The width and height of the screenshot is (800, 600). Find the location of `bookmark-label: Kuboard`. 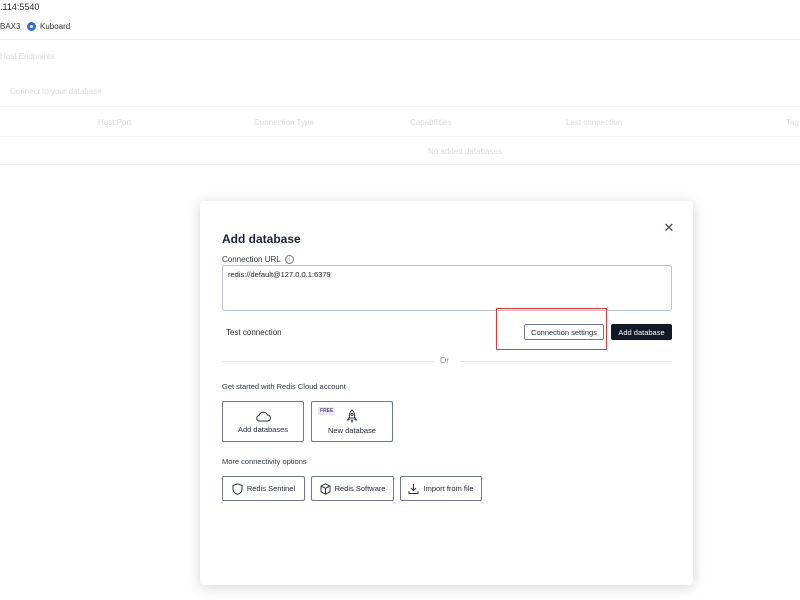

bookmark-label: Kuboard is located at coordinates (55, 26).